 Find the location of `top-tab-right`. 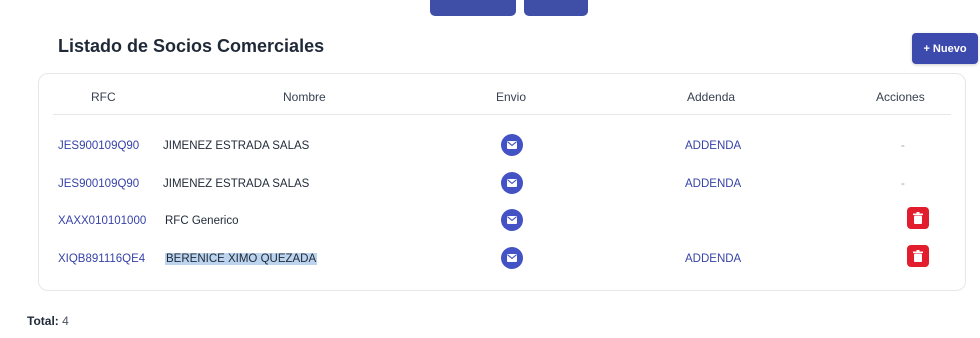

top-tab-right is located at coordinates (556, 8).